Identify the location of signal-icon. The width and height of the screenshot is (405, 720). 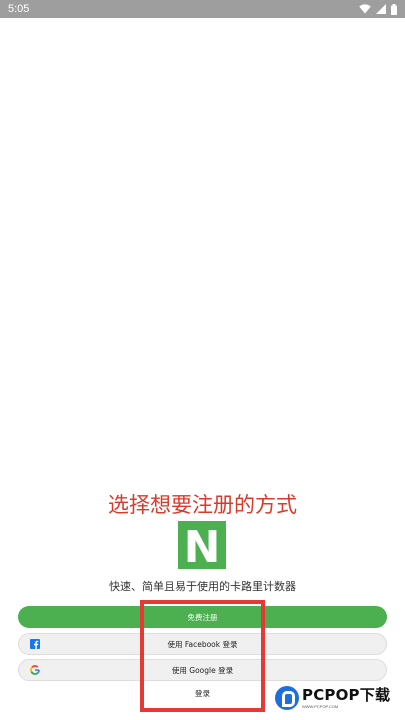
(381, 9).